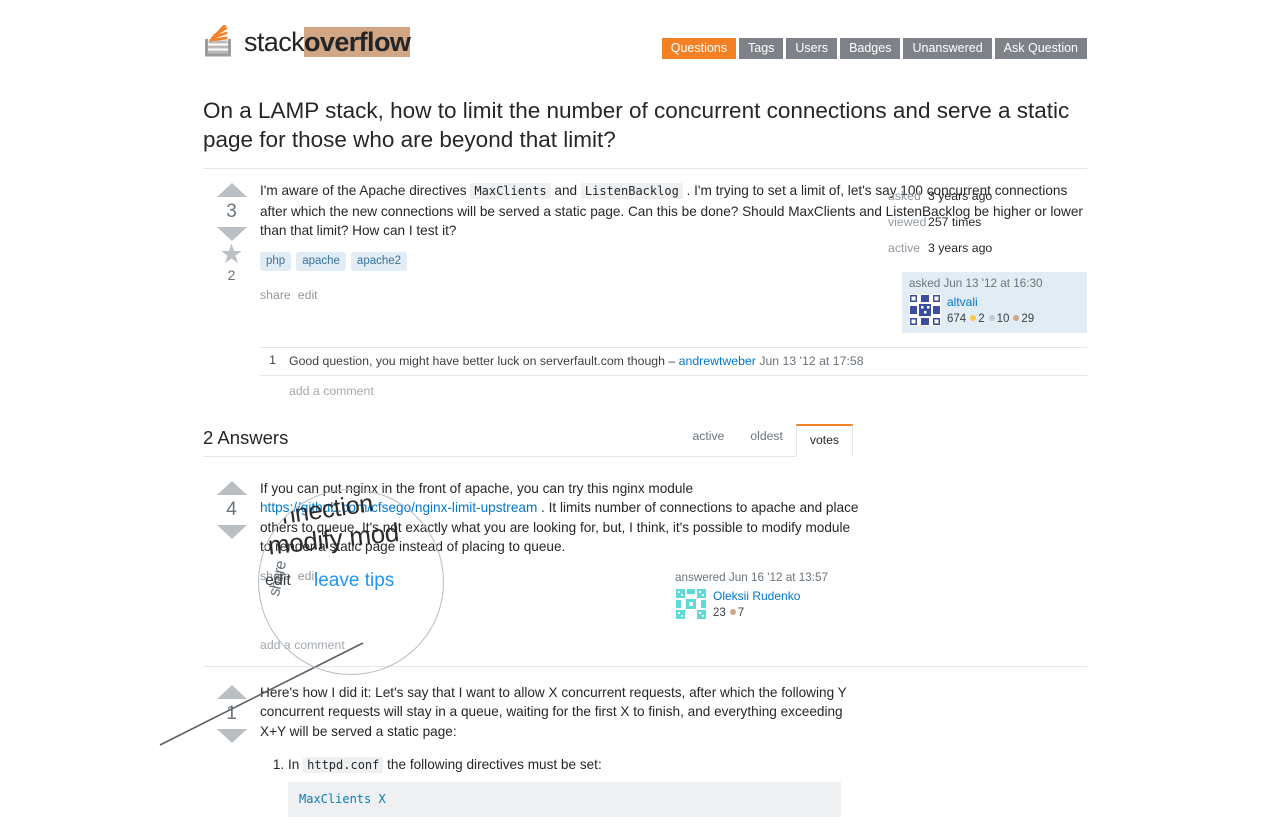 The image size is (1280, 826). I want to click on answer1-add-comment-link: add a comment, so click(560, 641).